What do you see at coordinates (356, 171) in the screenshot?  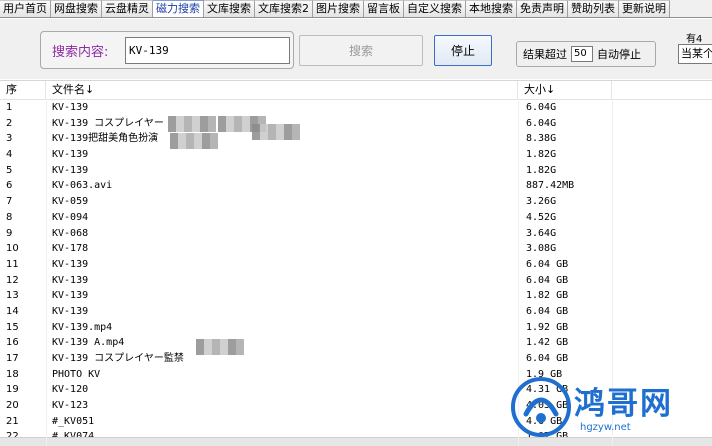 I see `result-row: 5 KV-139 1.82G` at bounding box center [356, 171].